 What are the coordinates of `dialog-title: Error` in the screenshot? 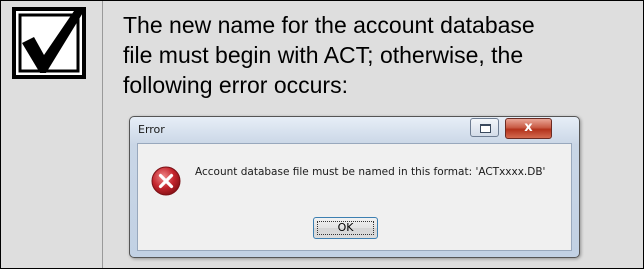 It's located at (151, 129).